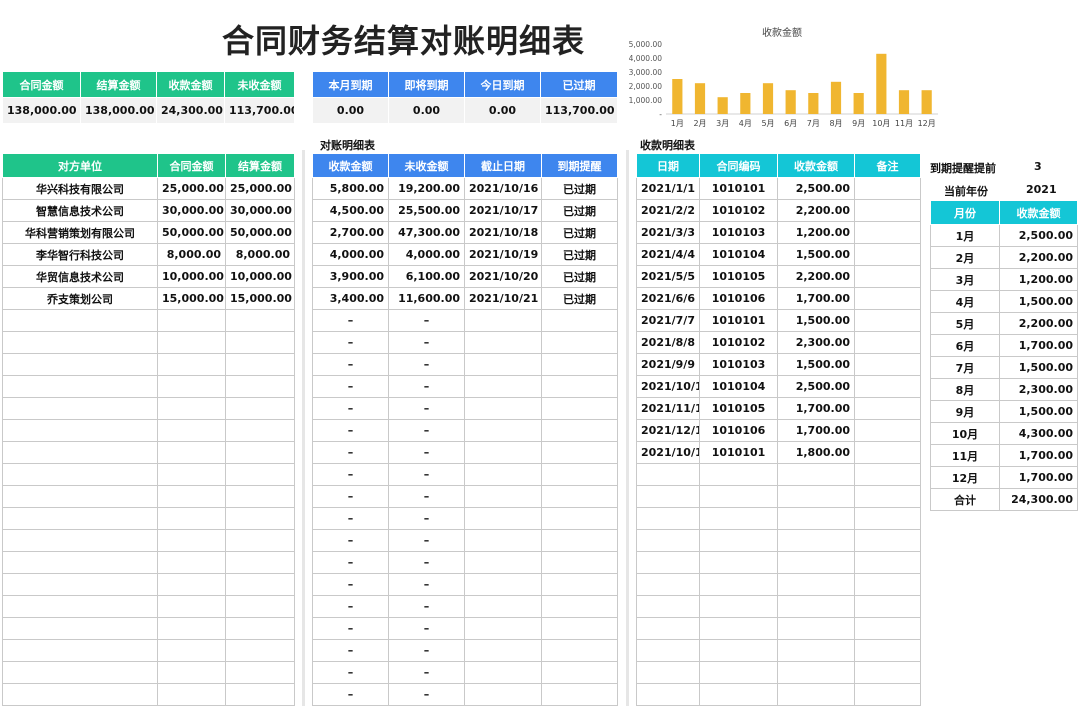  I want to click on summary-value: 138,000.00, so click(41, 110).